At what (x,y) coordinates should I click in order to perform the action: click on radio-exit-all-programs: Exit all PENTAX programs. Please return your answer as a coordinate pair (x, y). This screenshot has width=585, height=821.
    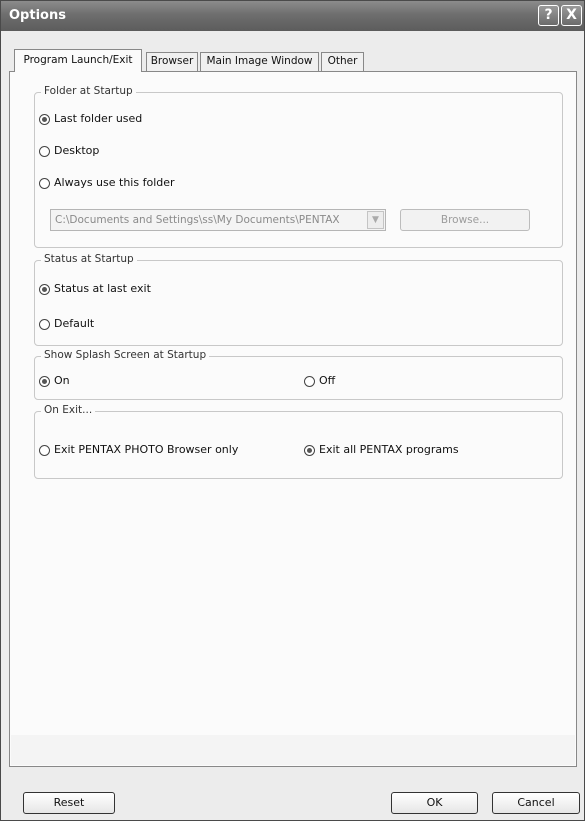
    Looking at the image, I should click on (381, 451).